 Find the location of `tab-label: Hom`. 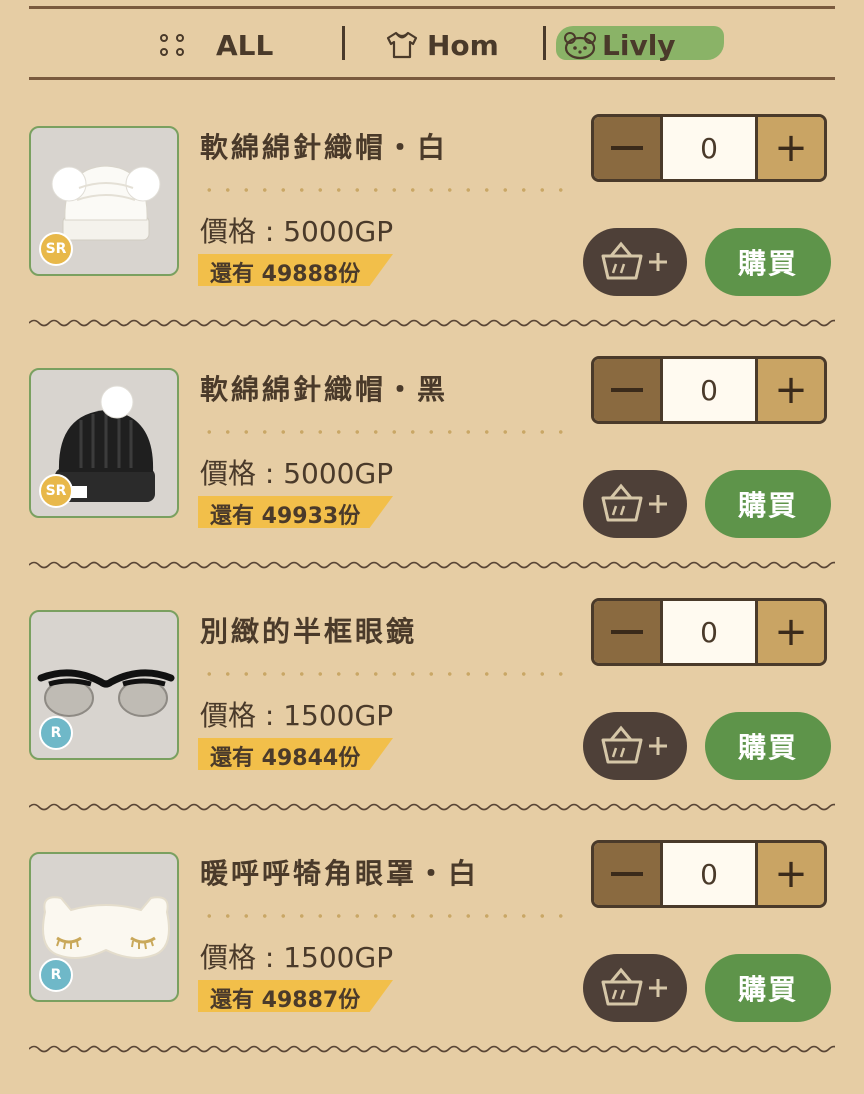

tab-label: Hom is located at coordinates (463, 45).